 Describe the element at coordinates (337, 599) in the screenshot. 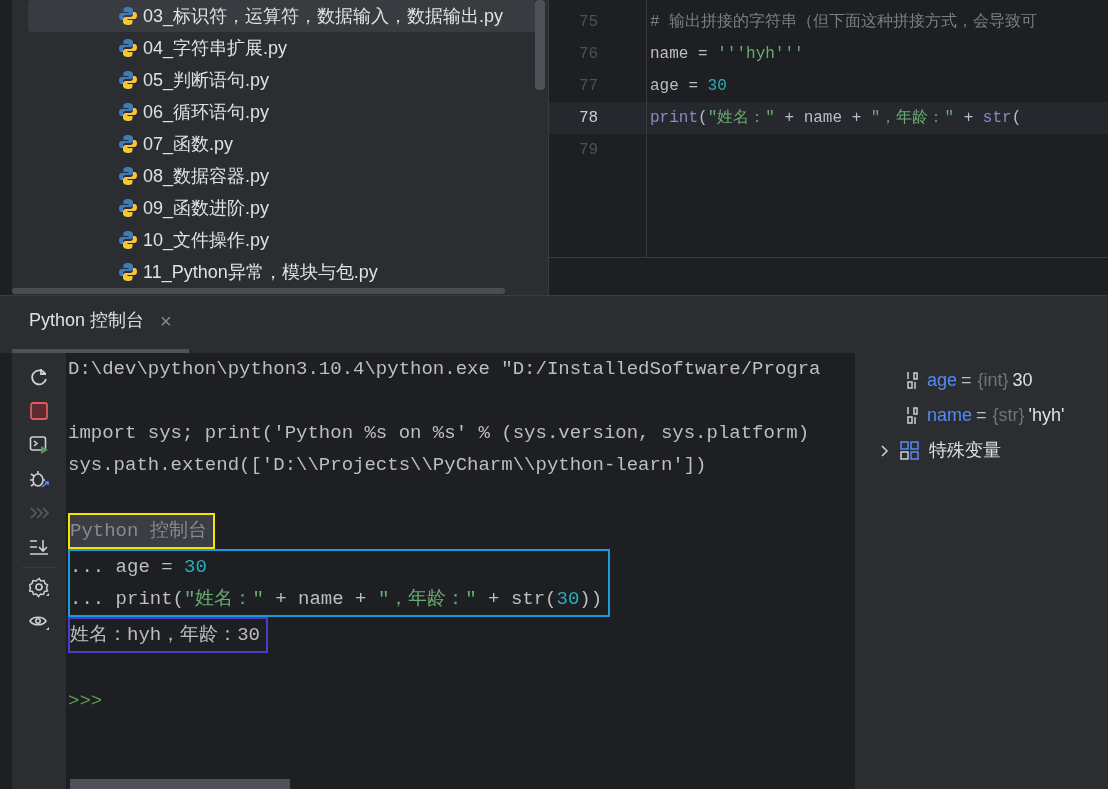

I see `console-line: ... print("姓名：" + name + "，年龄：" + str(30))` at that location.